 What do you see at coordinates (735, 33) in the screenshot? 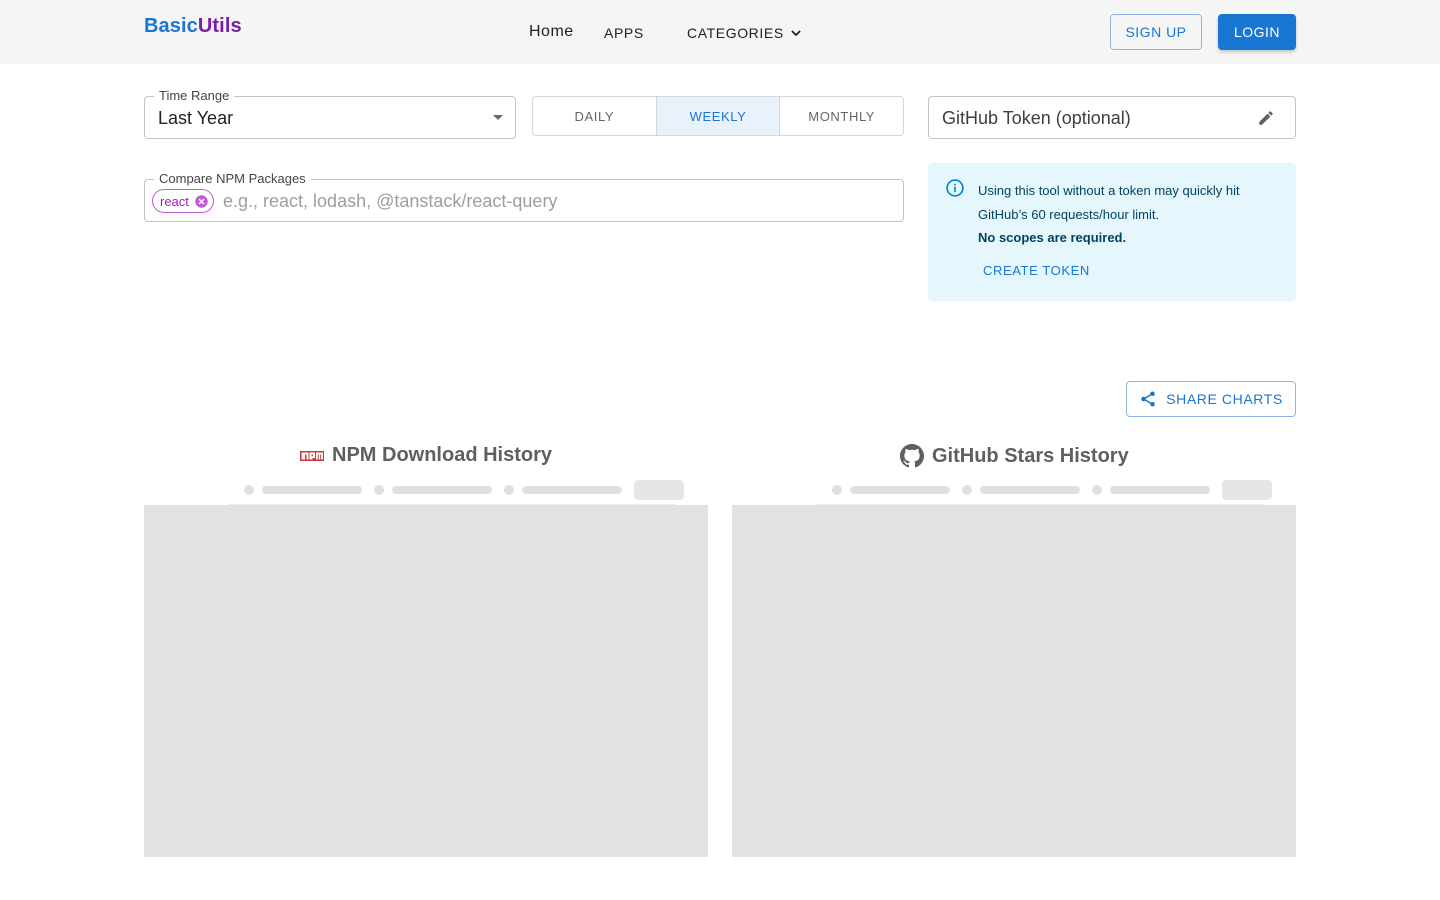
I see `nav-categories-label: CATEGORIES` at bounding box center [735, 33].